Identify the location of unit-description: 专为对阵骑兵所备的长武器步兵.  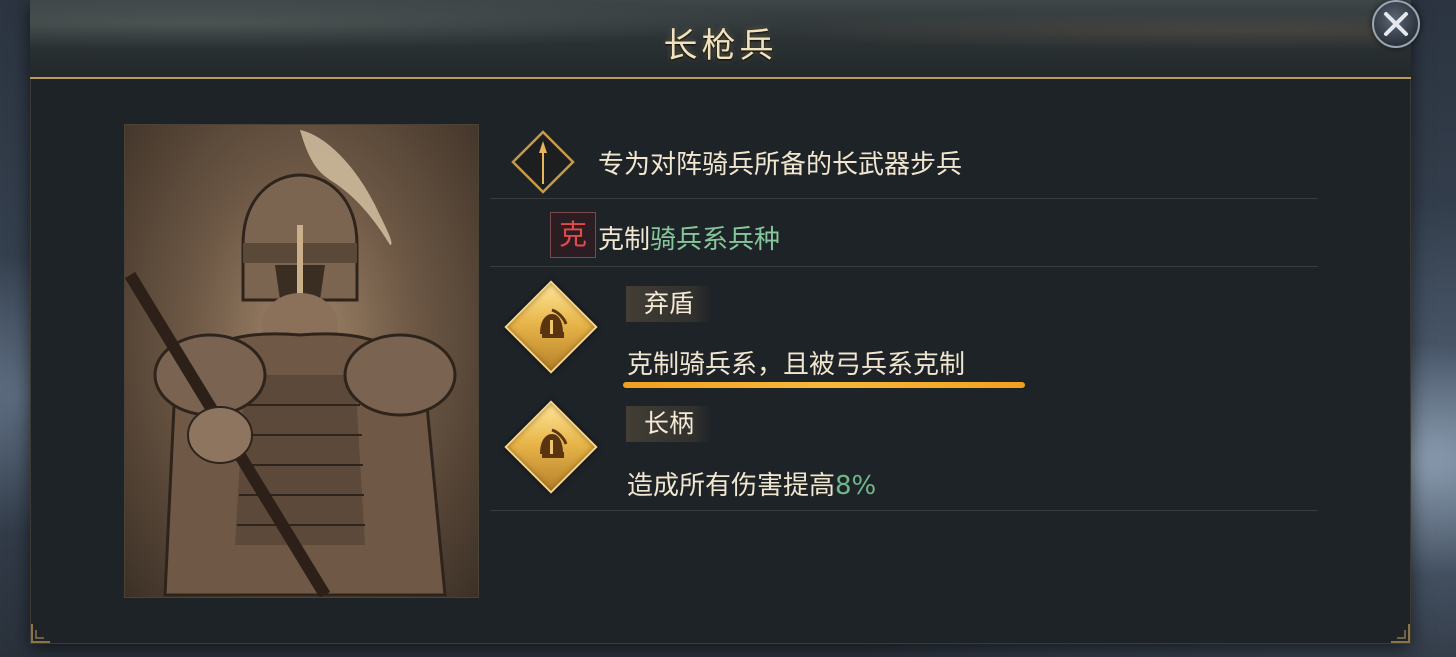
(780, 165).